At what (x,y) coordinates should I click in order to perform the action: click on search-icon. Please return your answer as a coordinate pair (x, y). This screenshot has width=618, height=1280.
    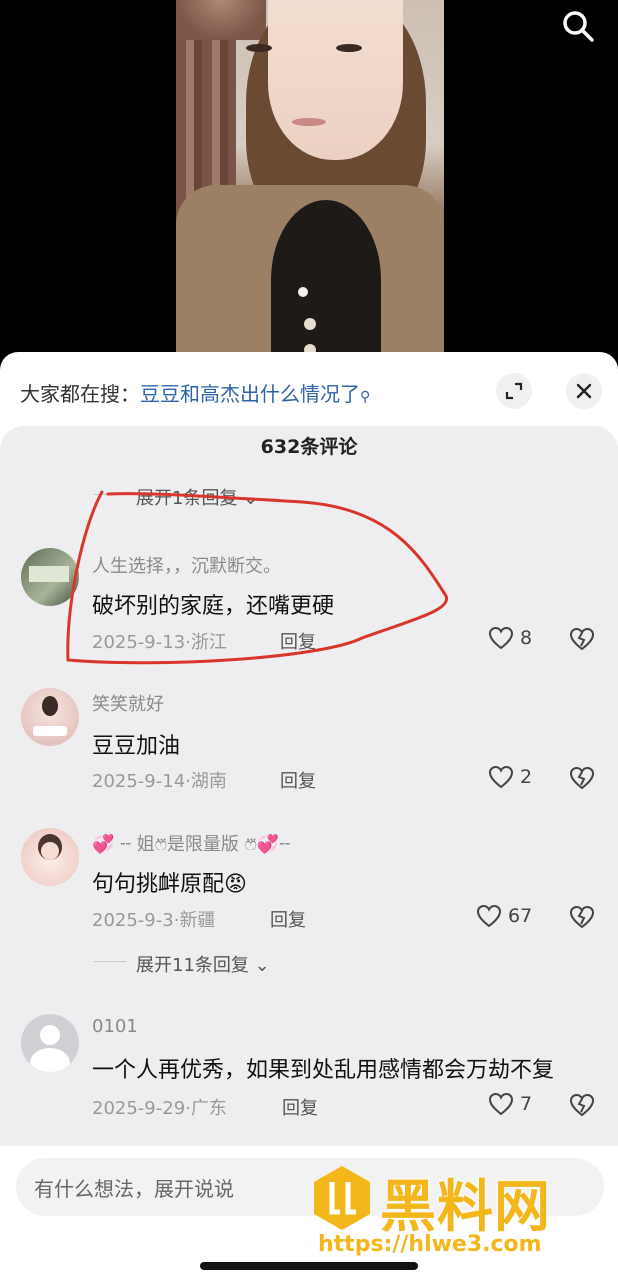
    Looking at the image, I should click on (578, 26).